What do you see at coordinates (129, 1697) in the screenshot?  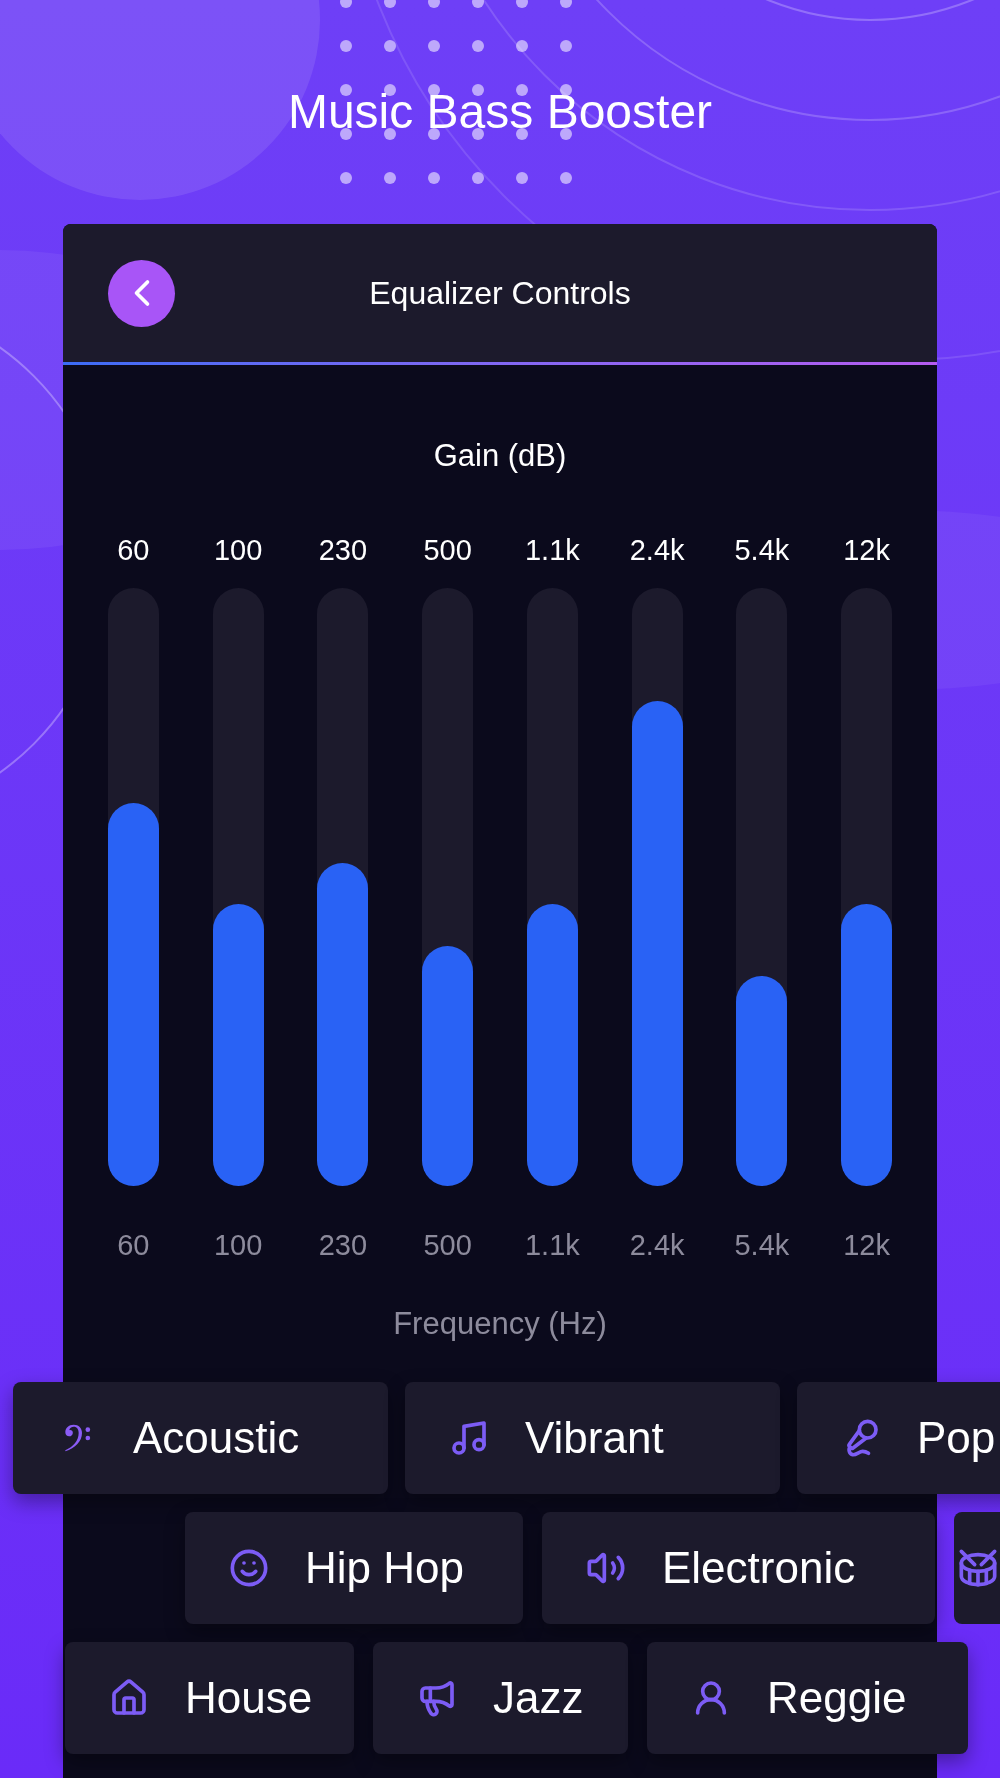 I see `house-icon` at bounding box center [129, 1697].